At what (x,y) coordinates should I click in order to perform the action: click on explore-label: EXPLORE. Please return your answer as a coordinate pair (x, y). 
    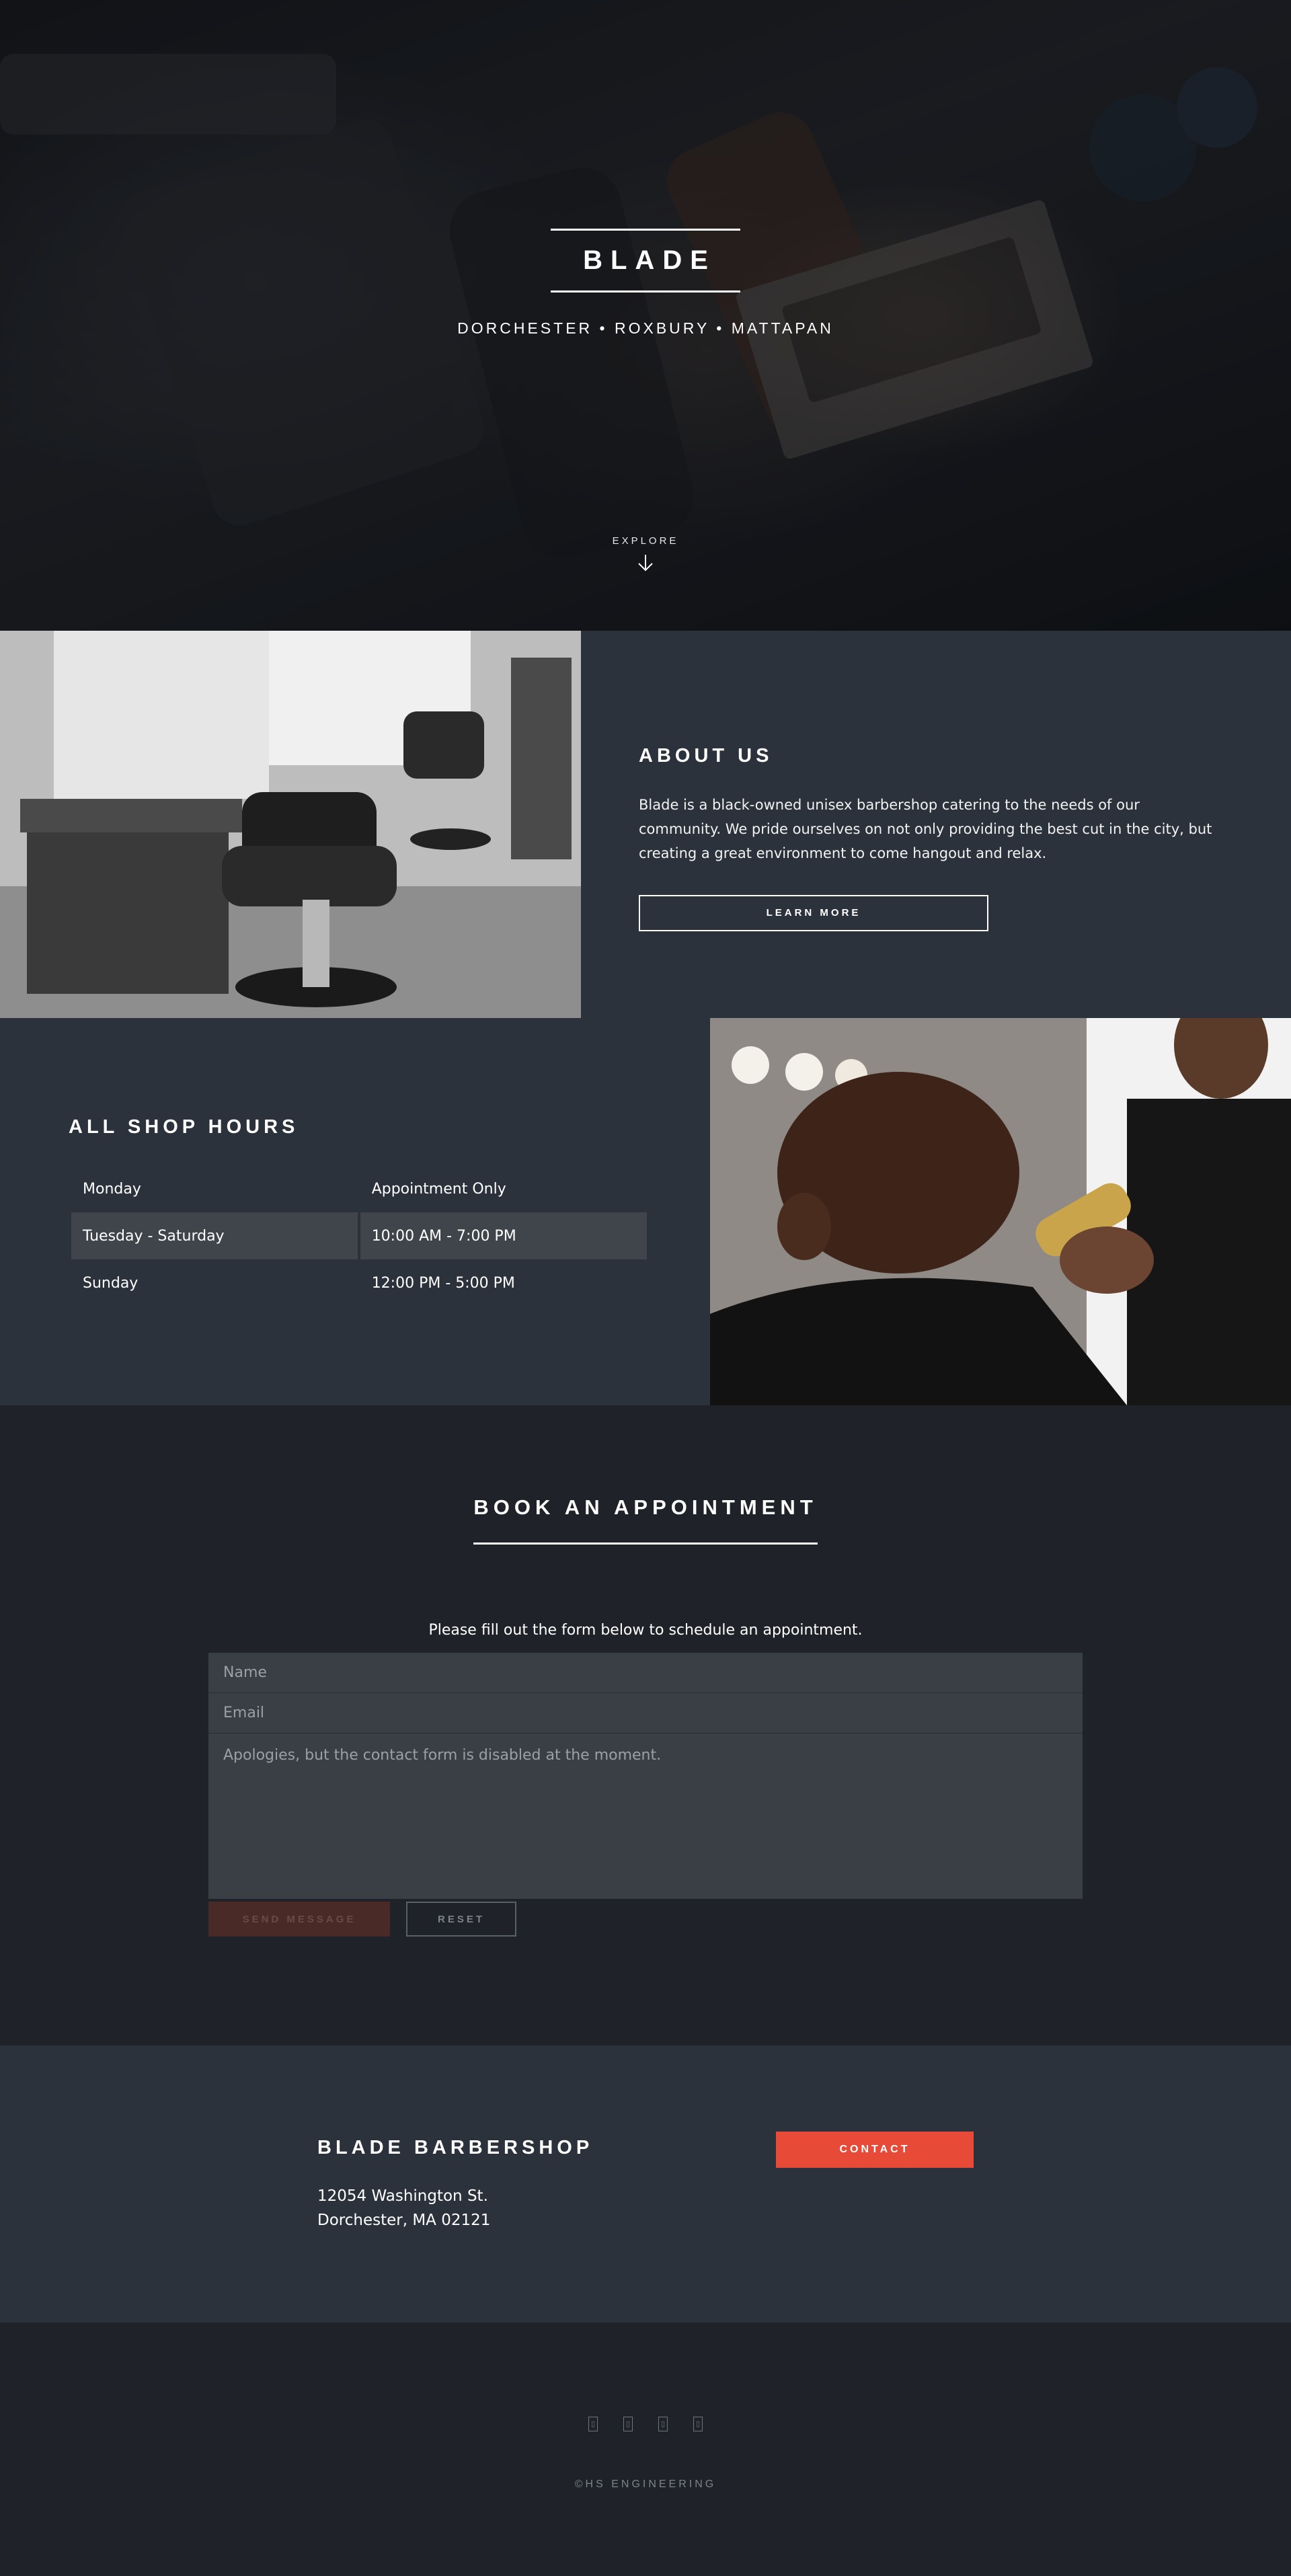
    Looking at the image, I should click on (645, 541).